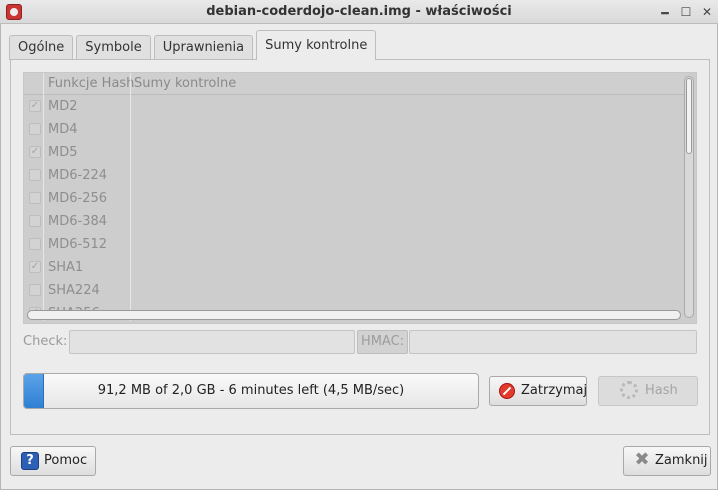 This screenshot has height=490, width=718. I want to click on close-label: Zamknij, so click(681, 460).